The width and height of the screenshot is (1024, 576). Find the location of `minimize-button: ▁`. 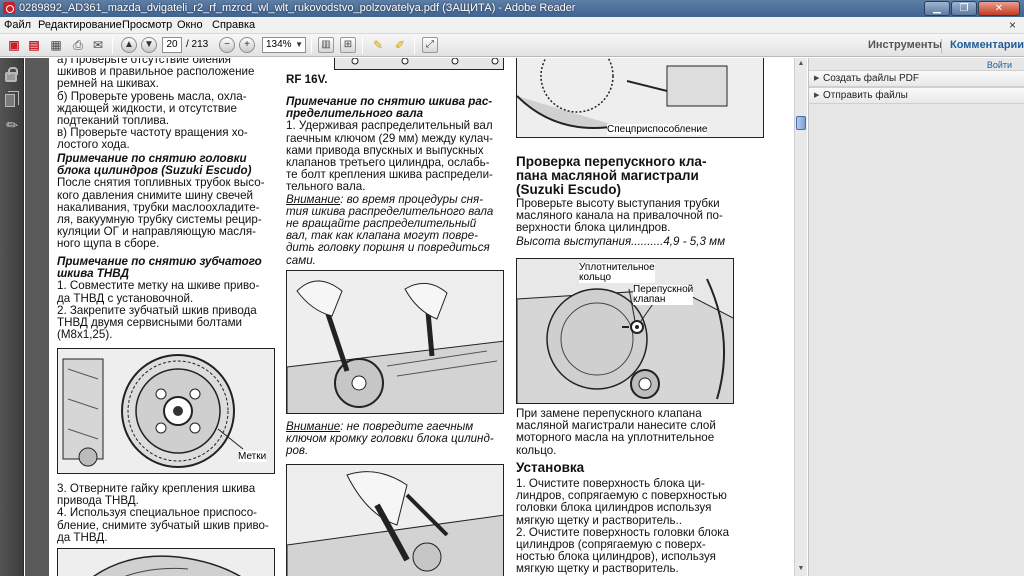

minimize-button: ▁ is located at coordinates (937, 8).